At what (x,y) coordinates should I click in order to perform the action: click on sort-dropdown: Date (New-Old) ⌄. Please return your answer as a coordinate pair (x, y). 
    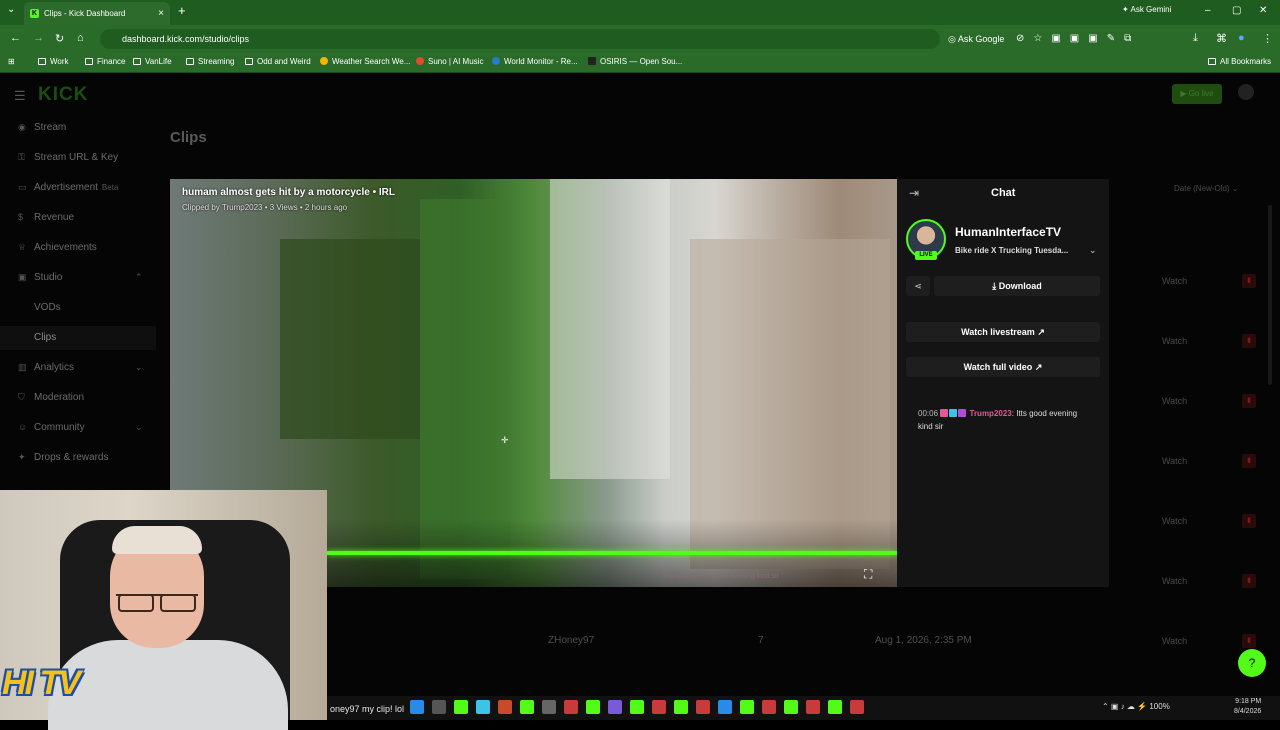
    Looking at the image, I should click on (1206, 188).